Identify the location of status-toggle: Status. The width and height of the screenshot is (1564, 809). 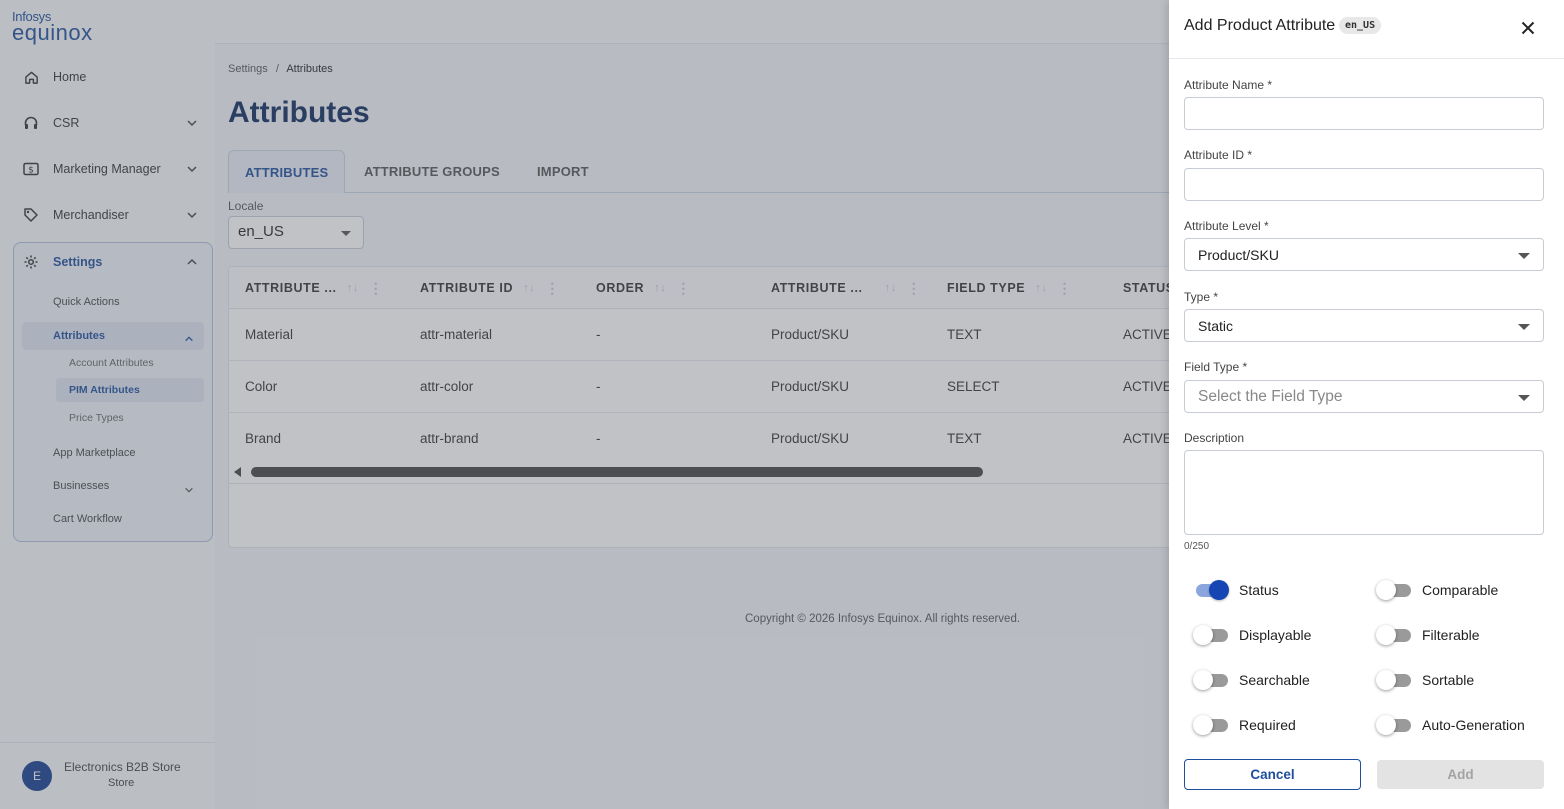
(1236, 590).